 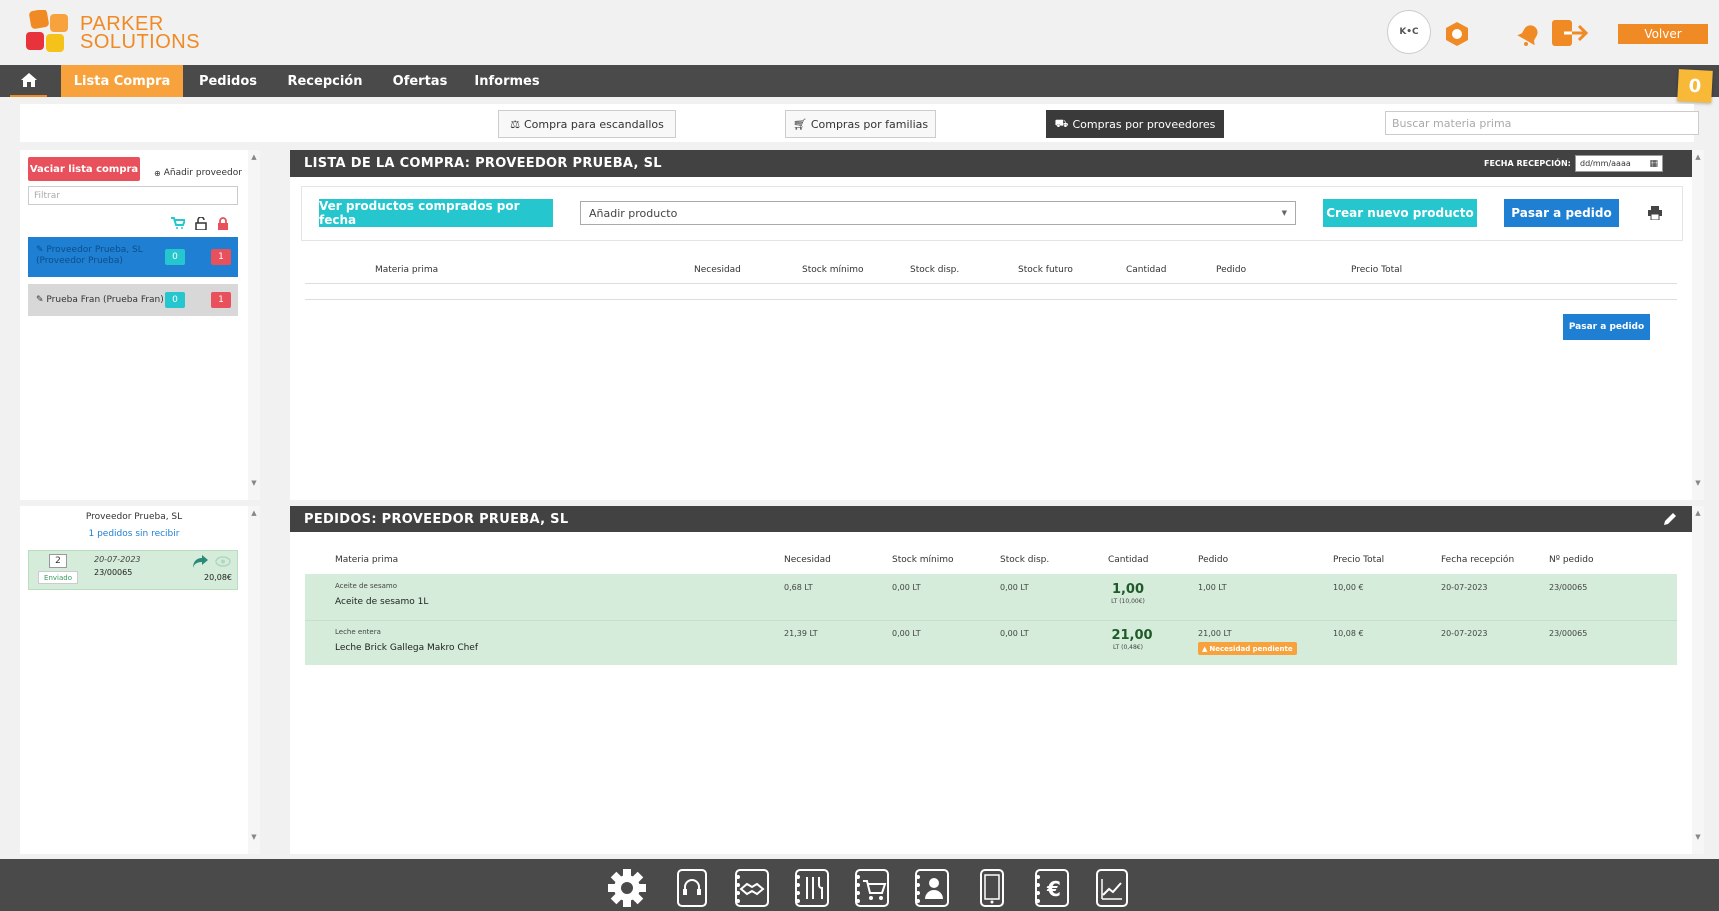 What do you see at coordinates (692, 888) in the screenshot?
I see `support-icon` at bounding box center [692, 888].